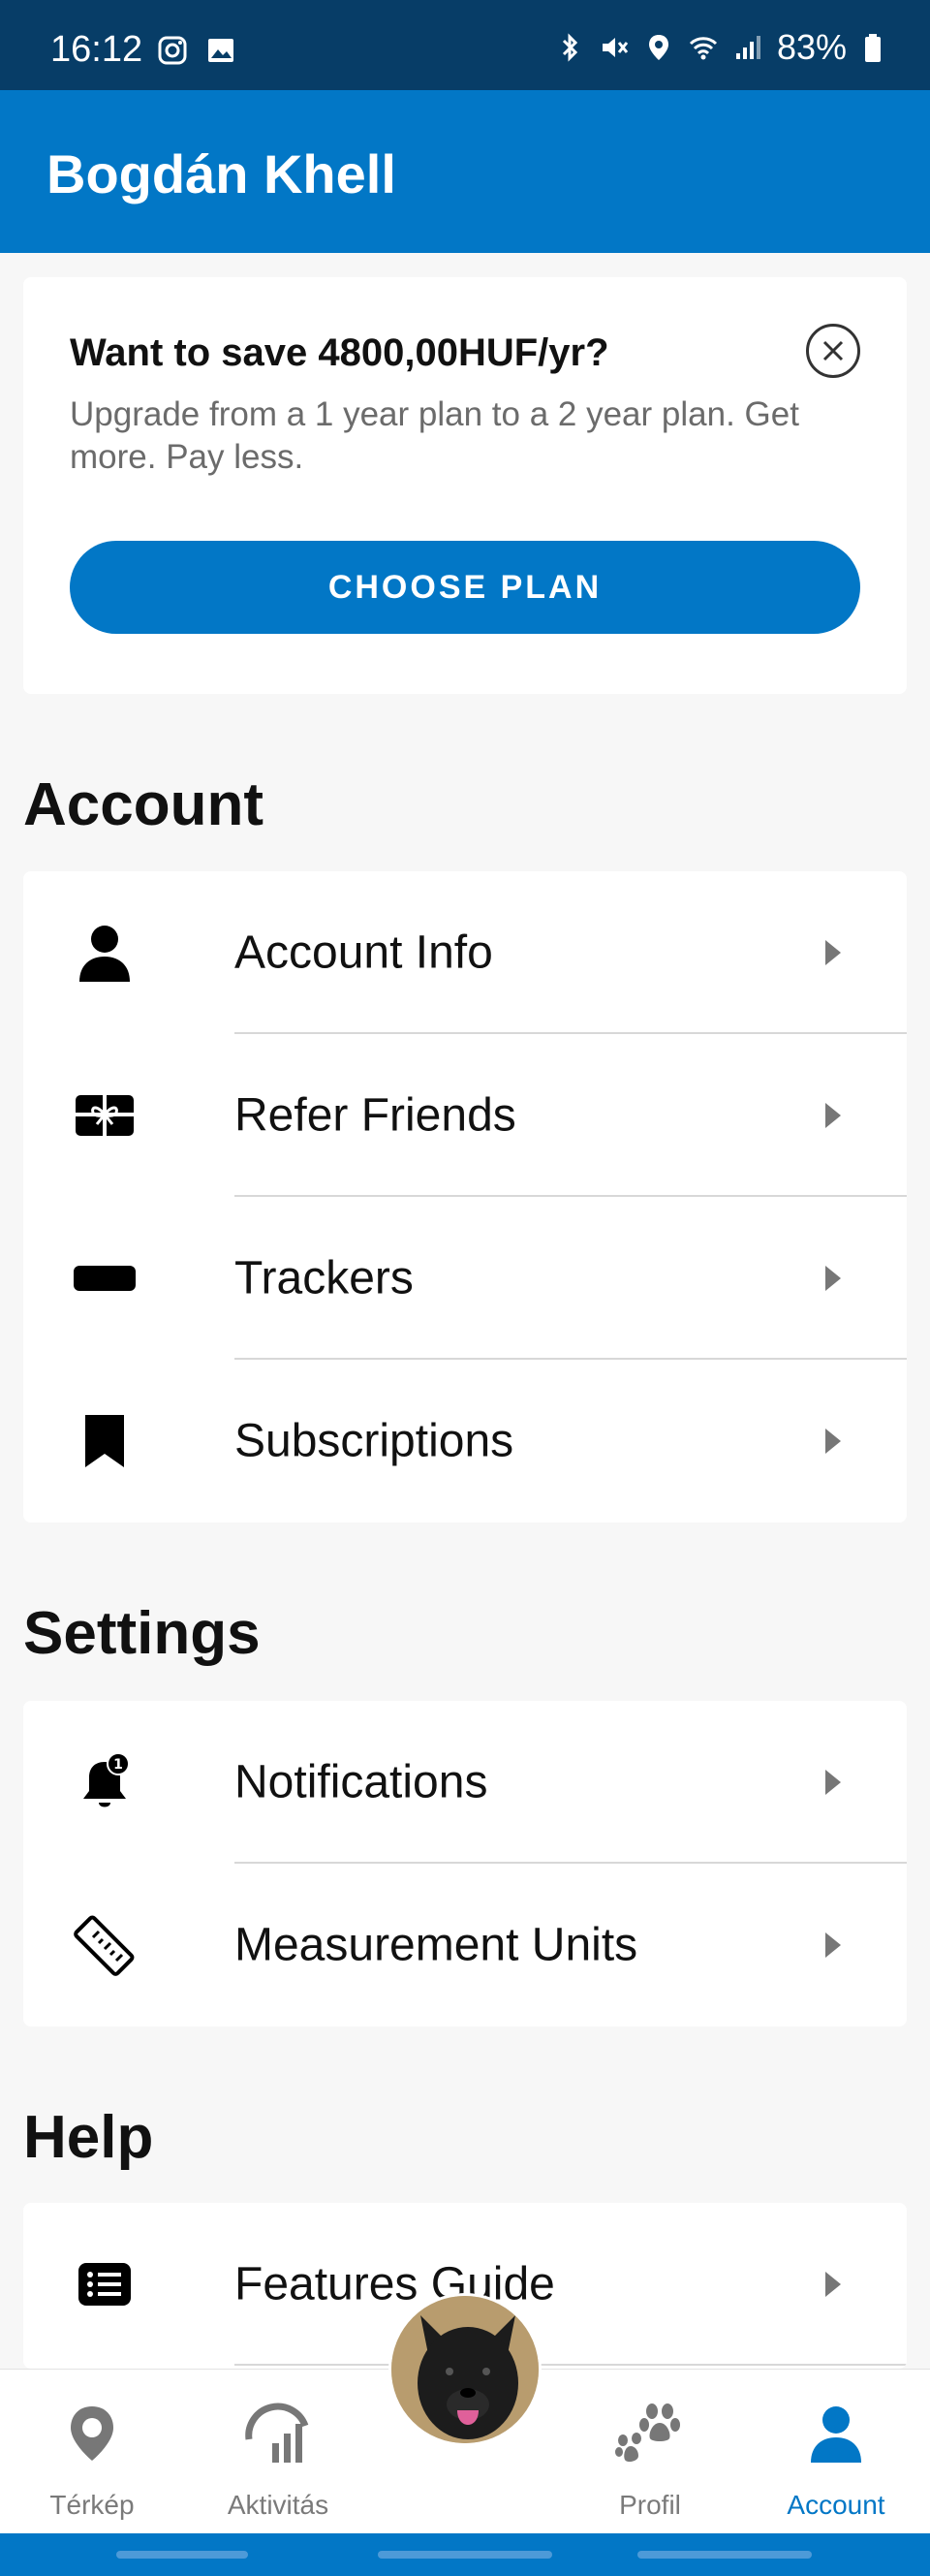 The image size is (930, 2576). Describe the element at coordinates (96, 49) in the screenshot. I see `status-time: 16:12` at that location.